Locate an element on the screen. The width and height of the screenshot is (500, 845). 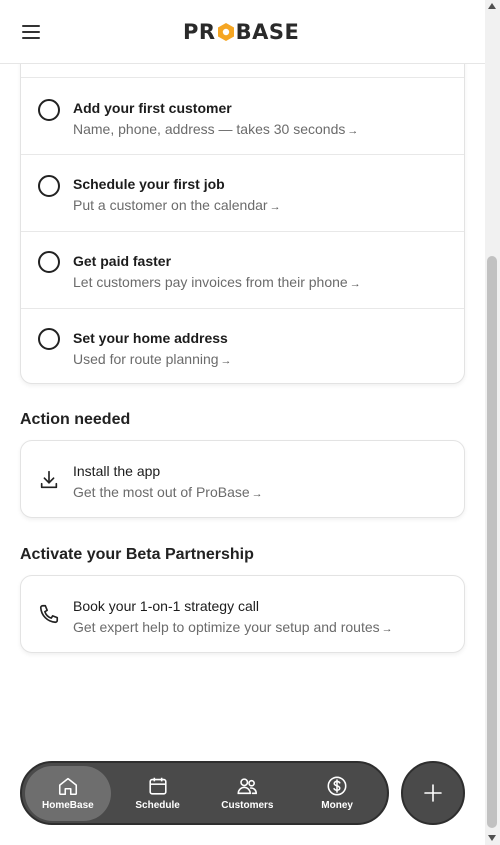
bottom-nav-bar: HomeBase Schedule Customers Money is located at coordinates (204, 793).